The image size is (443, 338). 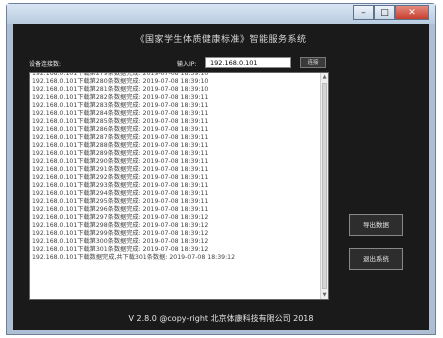 I want to click on log-scrollbar: ▲ ▼, so click(x=324, y=186).